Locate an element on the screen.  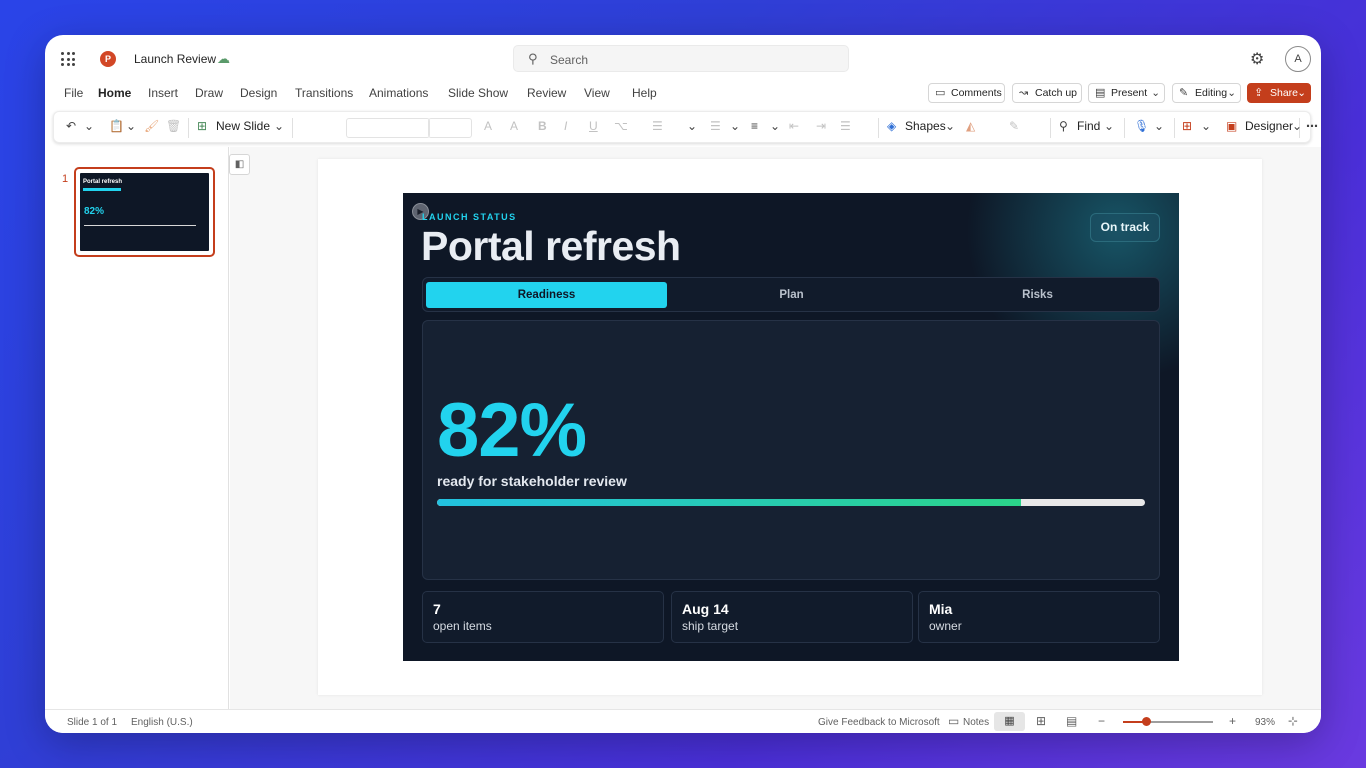
dictate-chevron-icon: ⌄ is located at coordinates (1159, 126).